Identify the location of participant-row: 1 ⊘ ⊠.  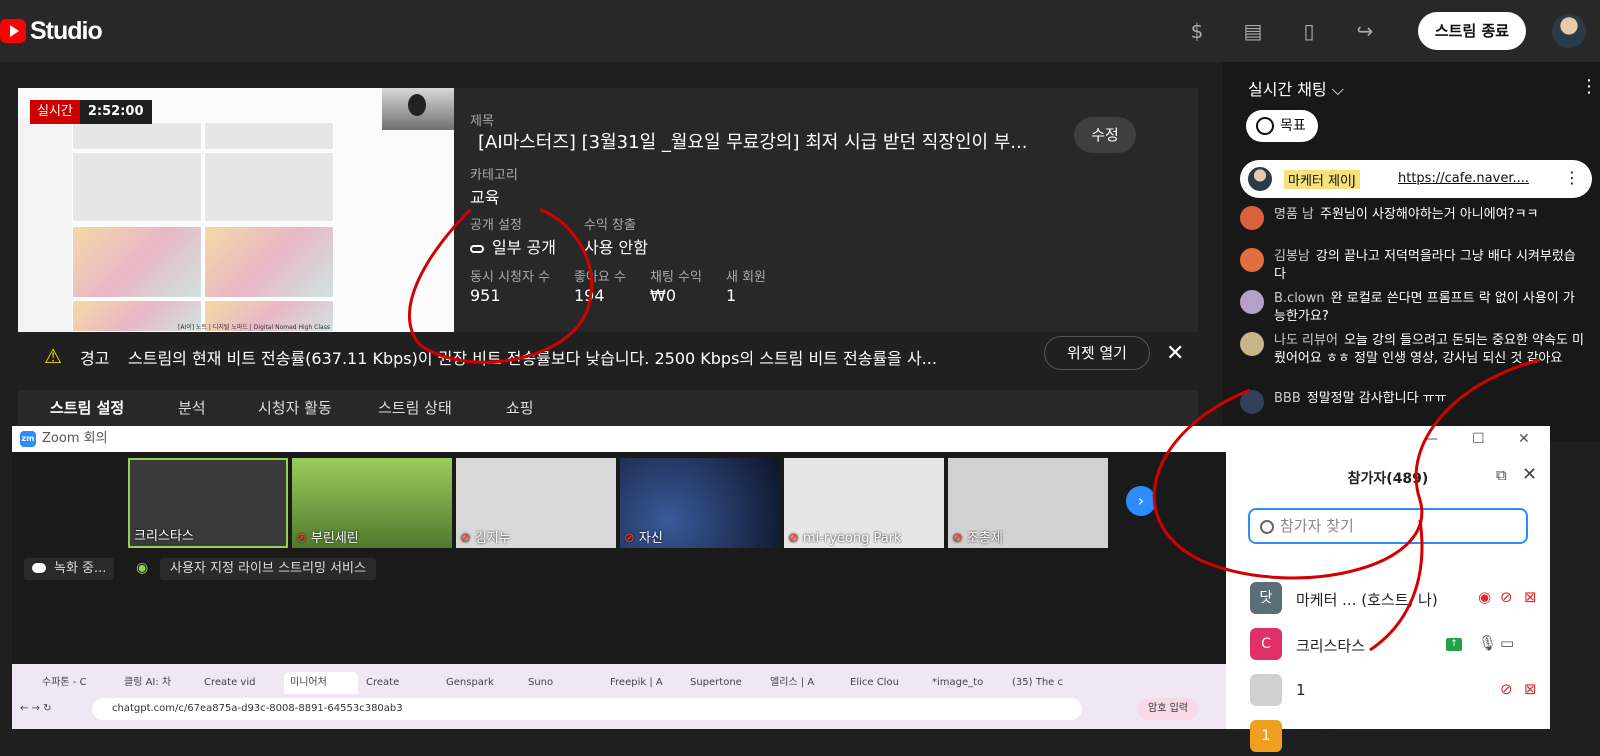
(1395, 692).